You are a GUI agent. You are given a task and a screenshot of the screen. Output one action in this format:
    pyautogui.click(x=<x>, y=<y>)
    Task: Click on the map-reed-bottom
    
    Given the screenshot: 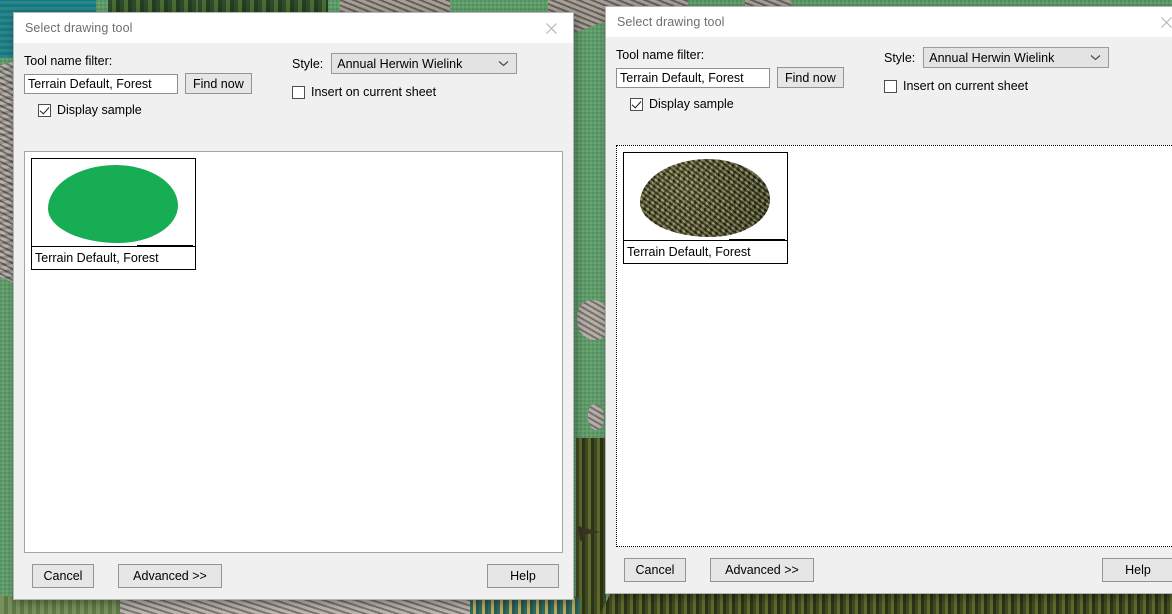 What is the action you would take?
    pyautogui.click(x=525, y=606)
    